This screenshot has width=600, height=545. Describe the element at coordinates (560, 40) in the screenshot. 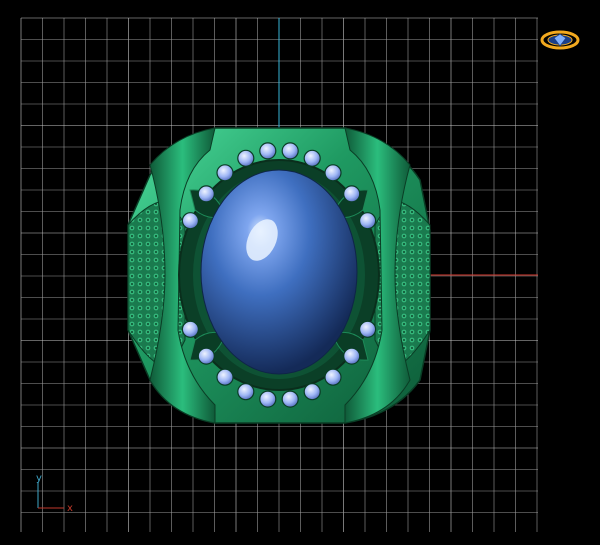

I see `ring-view-cube-icon` at that location.